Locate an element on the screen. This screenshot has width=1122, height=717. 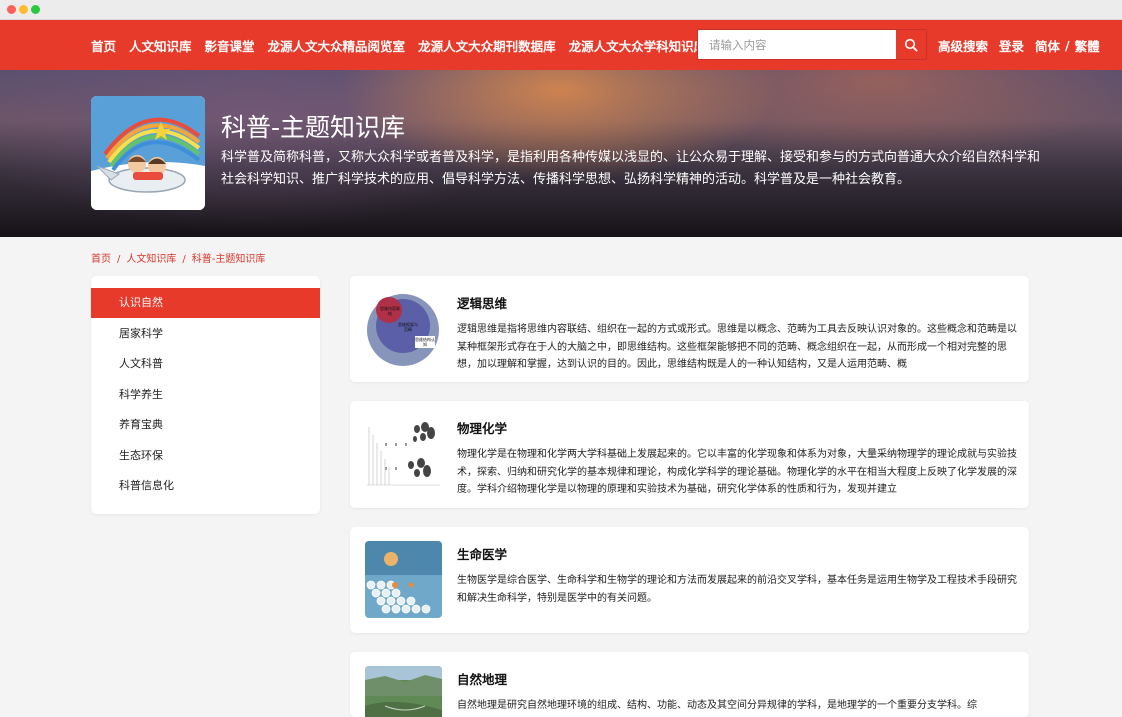
search-box is located at coordinates (812, 44).